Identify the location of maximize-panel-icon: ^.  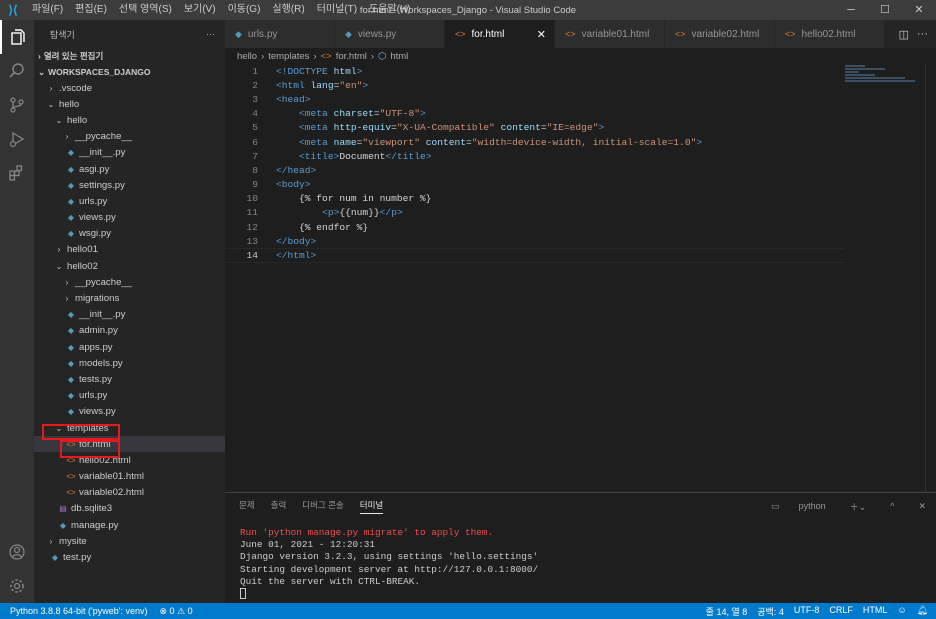
(892, 506).